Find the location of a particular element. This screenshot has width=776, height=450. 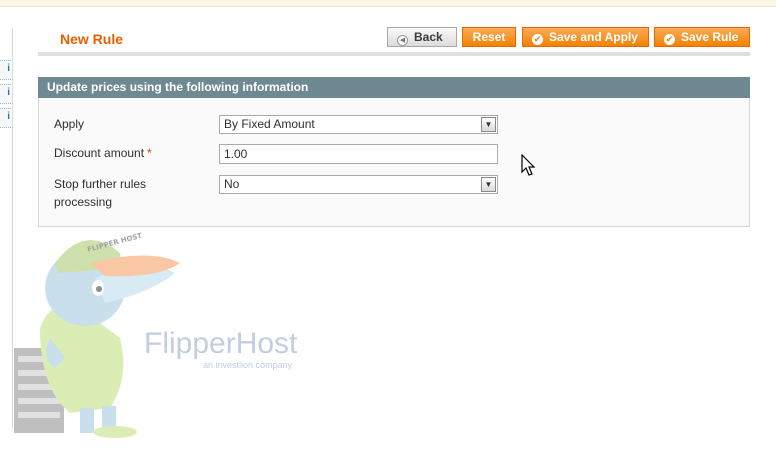

page-title: New Rule is located at coordinates (92, 39).